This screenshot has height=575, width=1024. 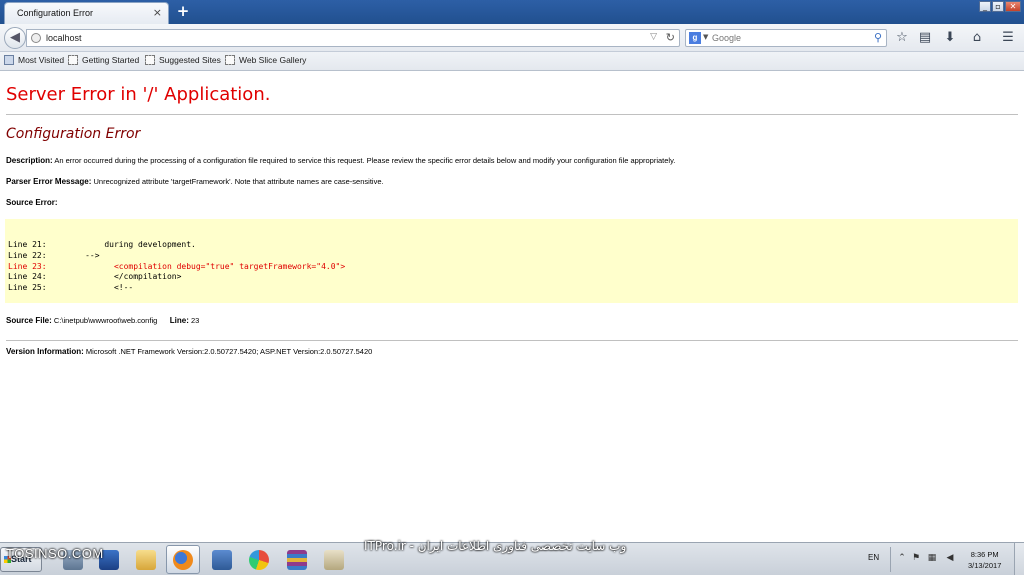 I want to click on bookmark-getting-started: Getting Started, so click(x=103, y=60).